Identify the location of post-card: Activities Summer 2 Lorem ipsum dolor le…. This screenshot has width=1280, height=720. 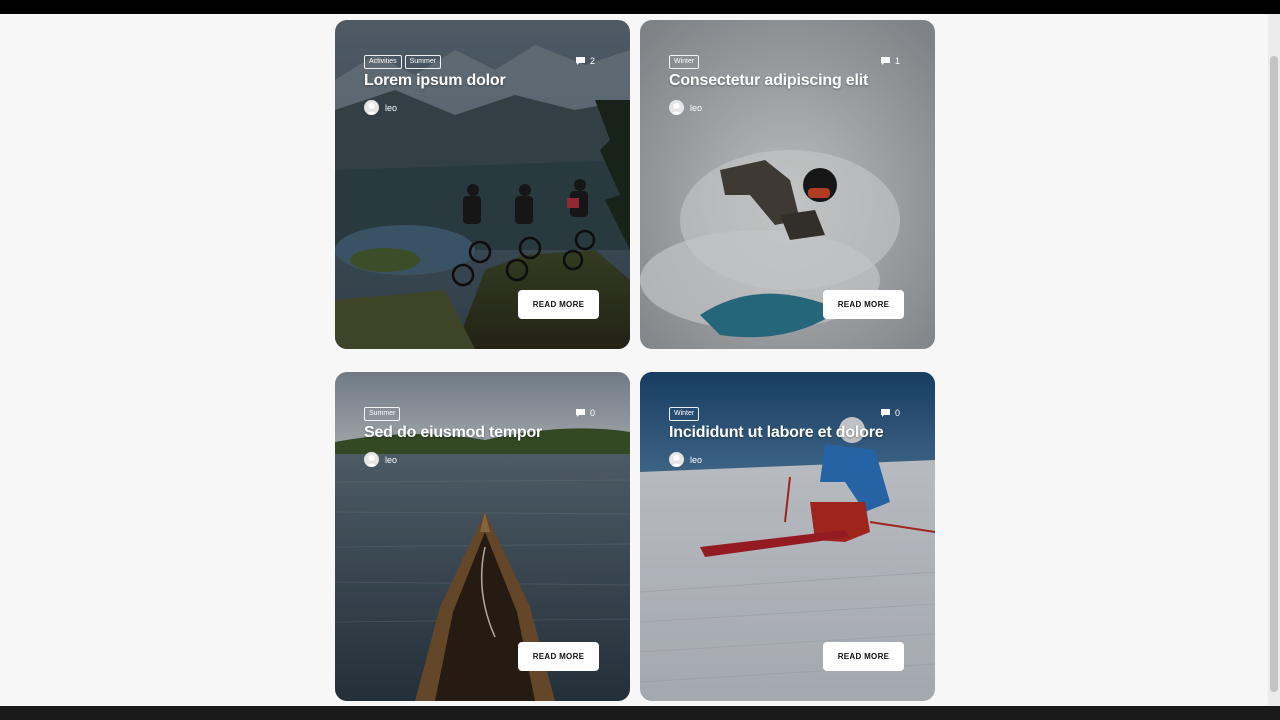
(482, 184).